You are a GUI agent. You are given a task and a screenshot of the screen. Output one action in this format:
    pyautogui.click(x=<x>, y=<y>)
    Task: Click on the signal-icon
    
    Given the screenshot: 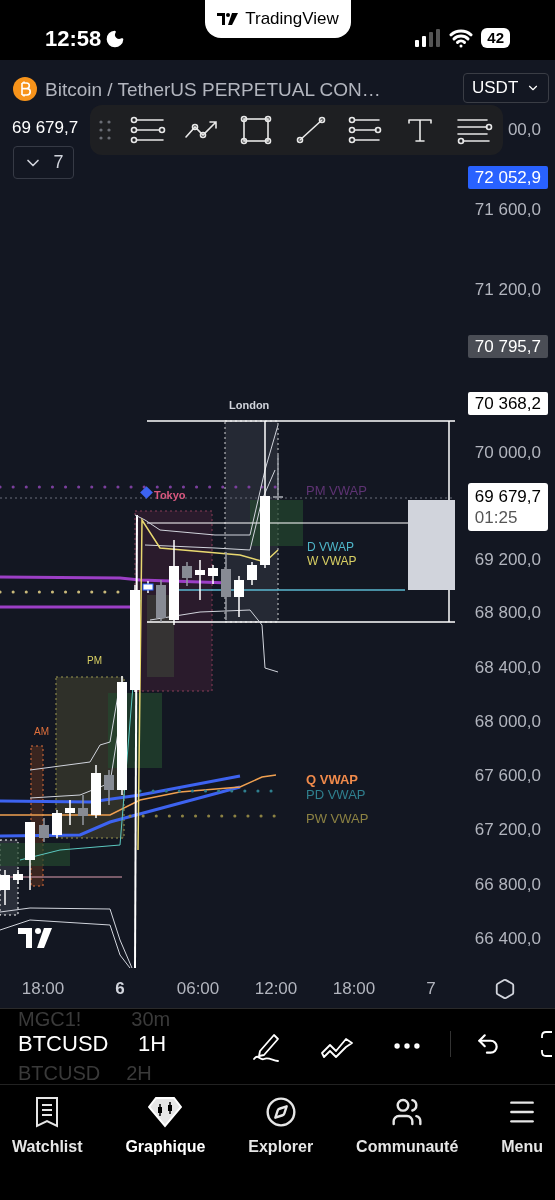 What is the action you would take?
    pyautogui.click(x=428, y=38)
    